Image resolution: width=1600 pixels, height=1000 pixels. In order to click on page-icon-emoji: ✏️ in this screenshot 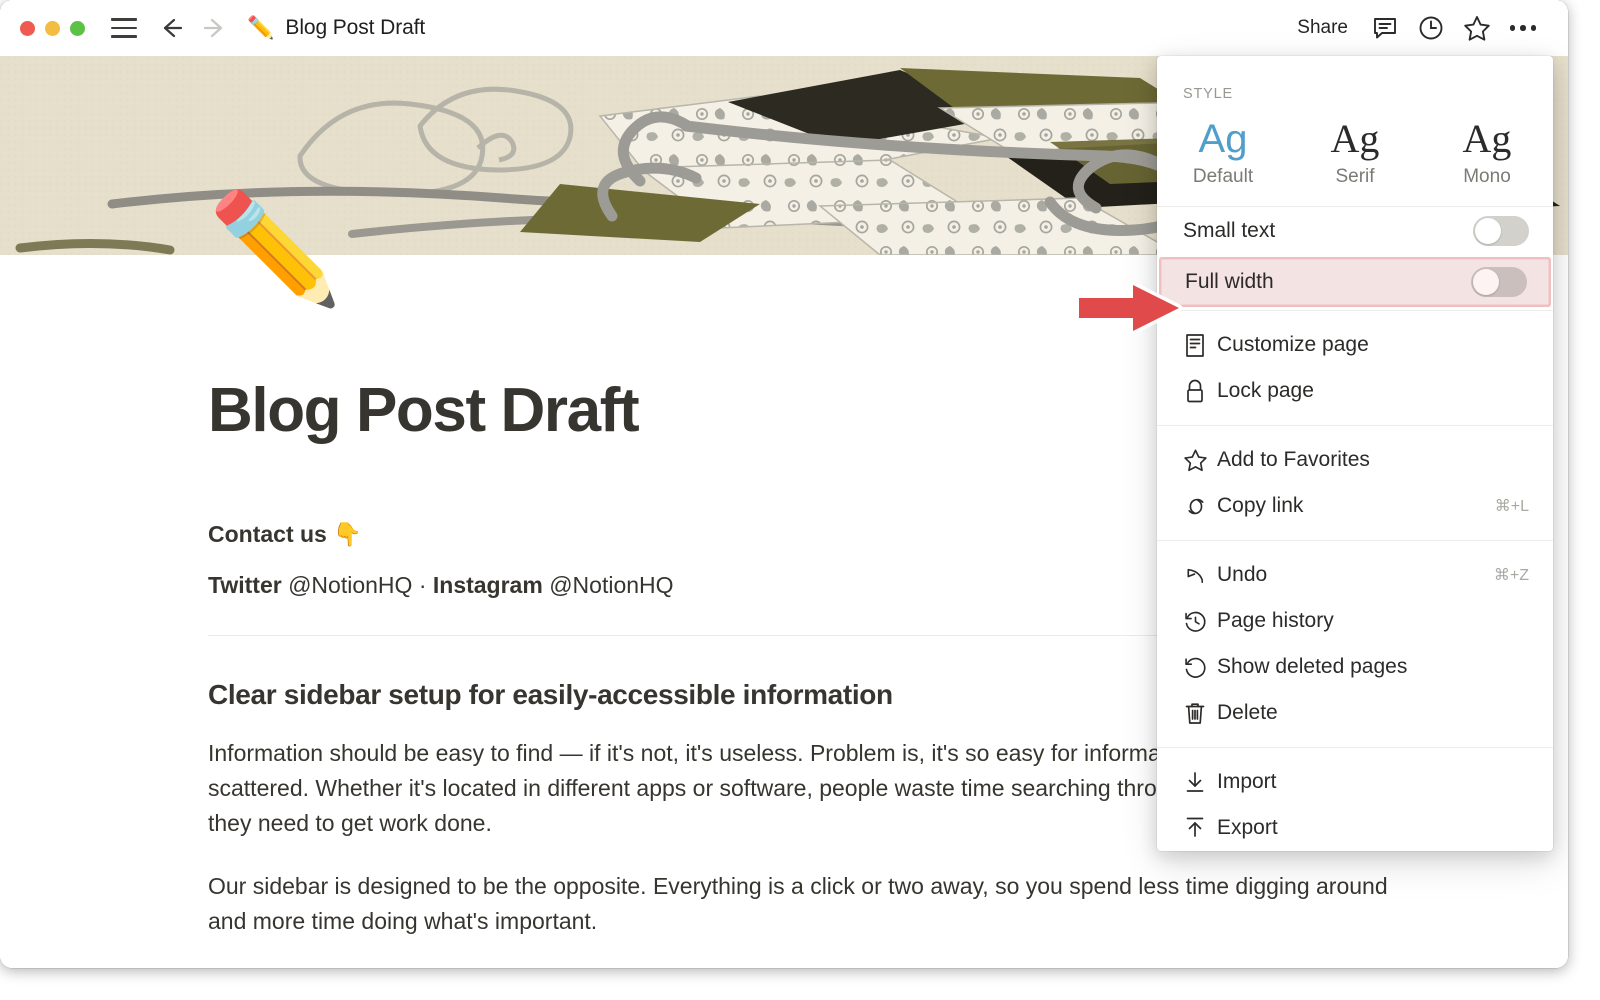, I will do `click(275, 249)`.